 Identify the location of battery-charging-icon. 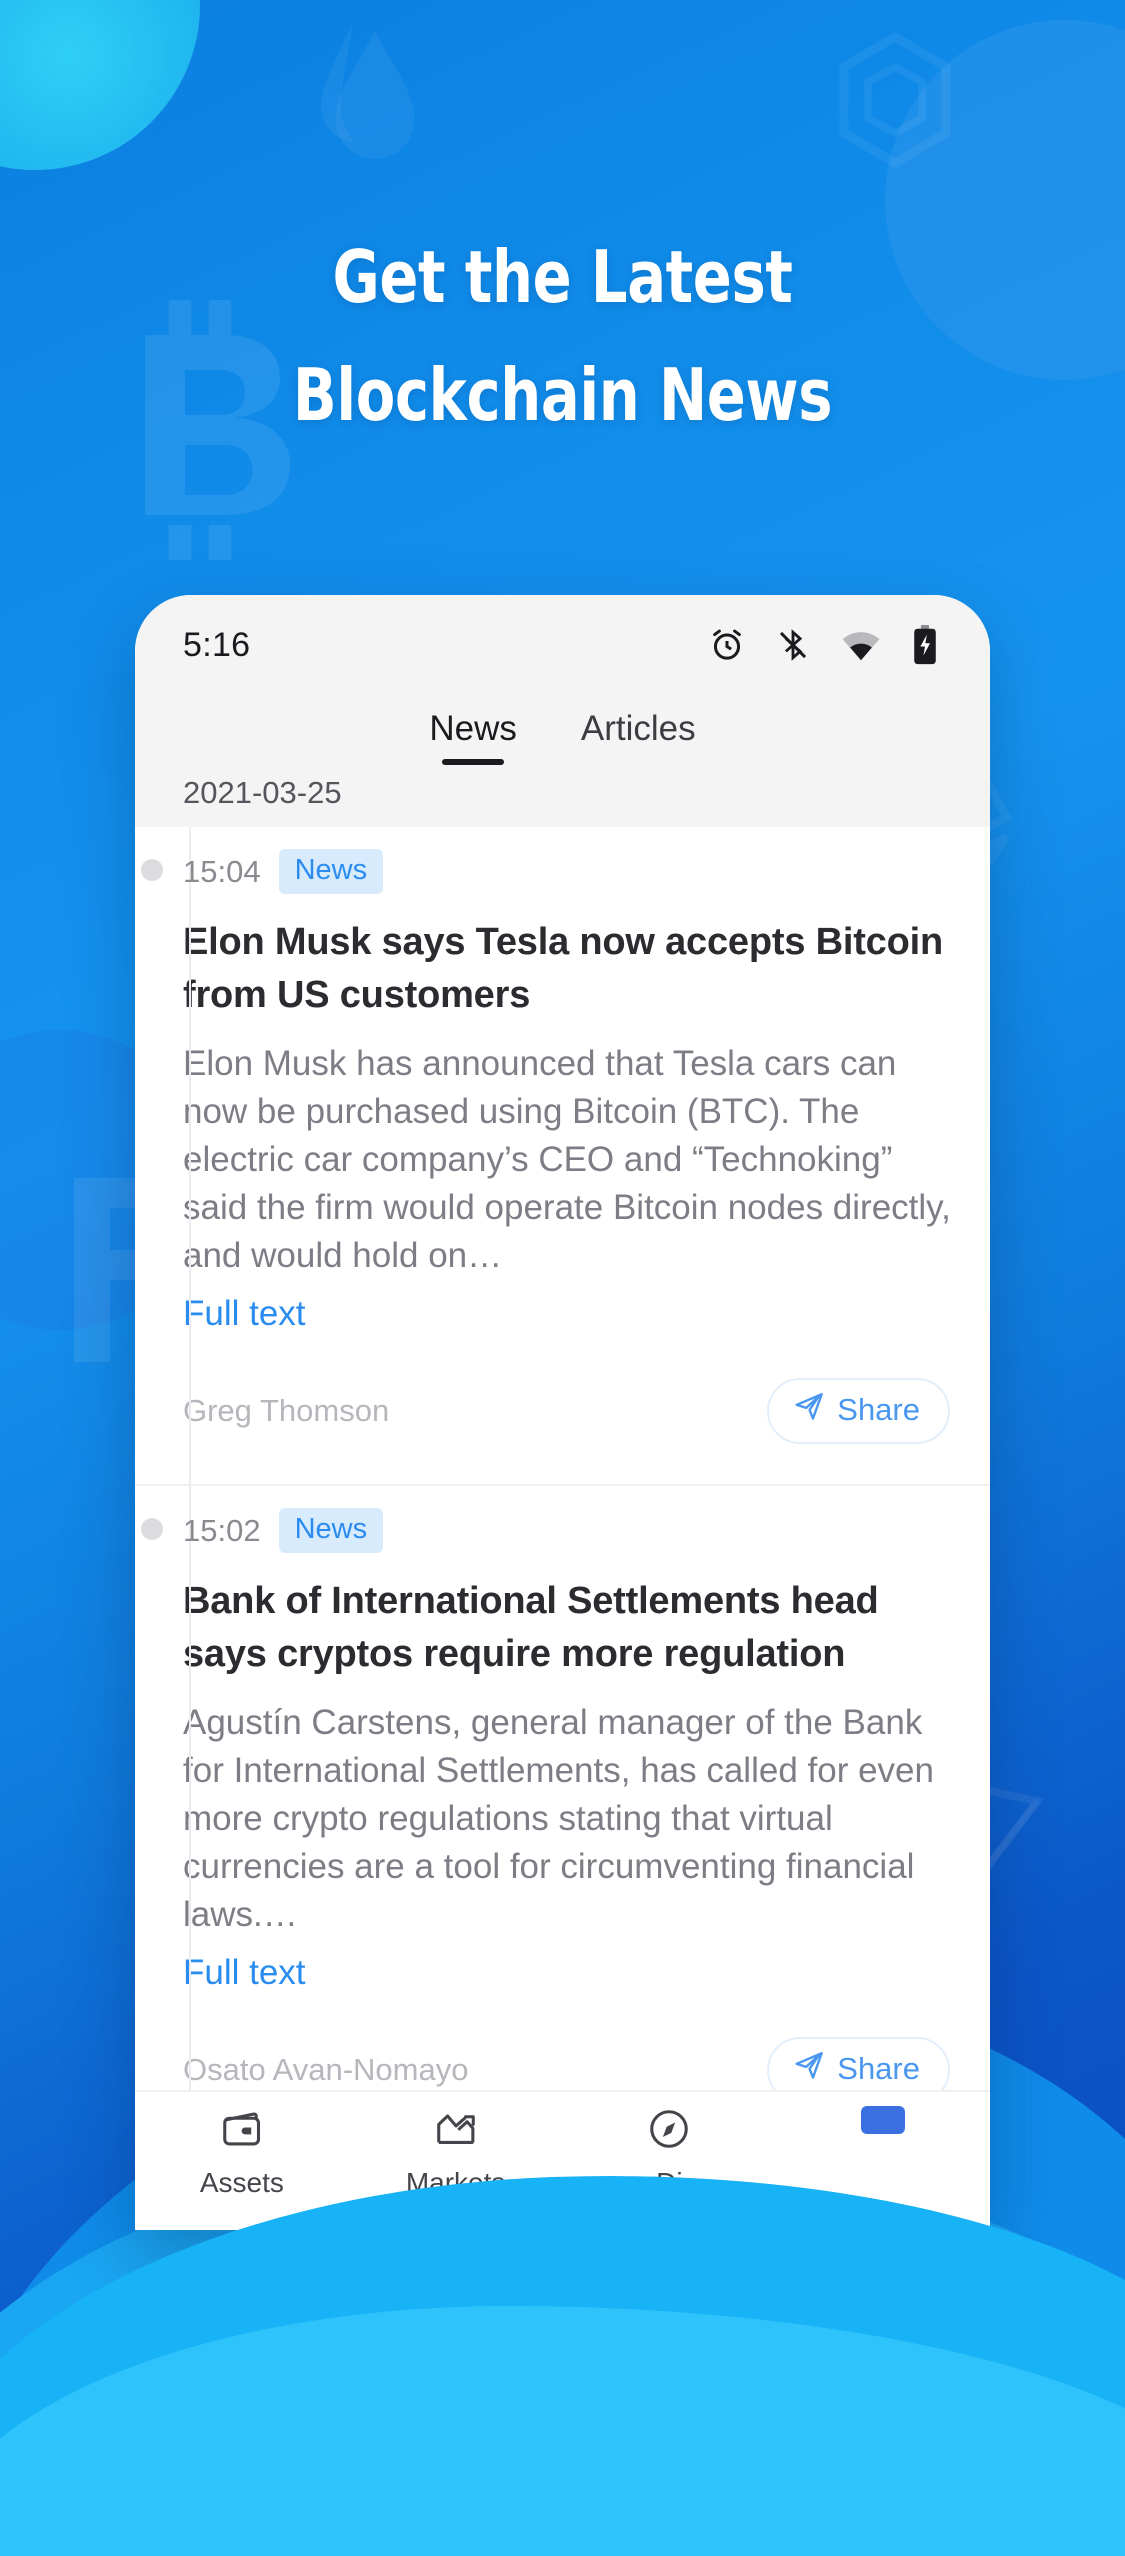
(925, 645).